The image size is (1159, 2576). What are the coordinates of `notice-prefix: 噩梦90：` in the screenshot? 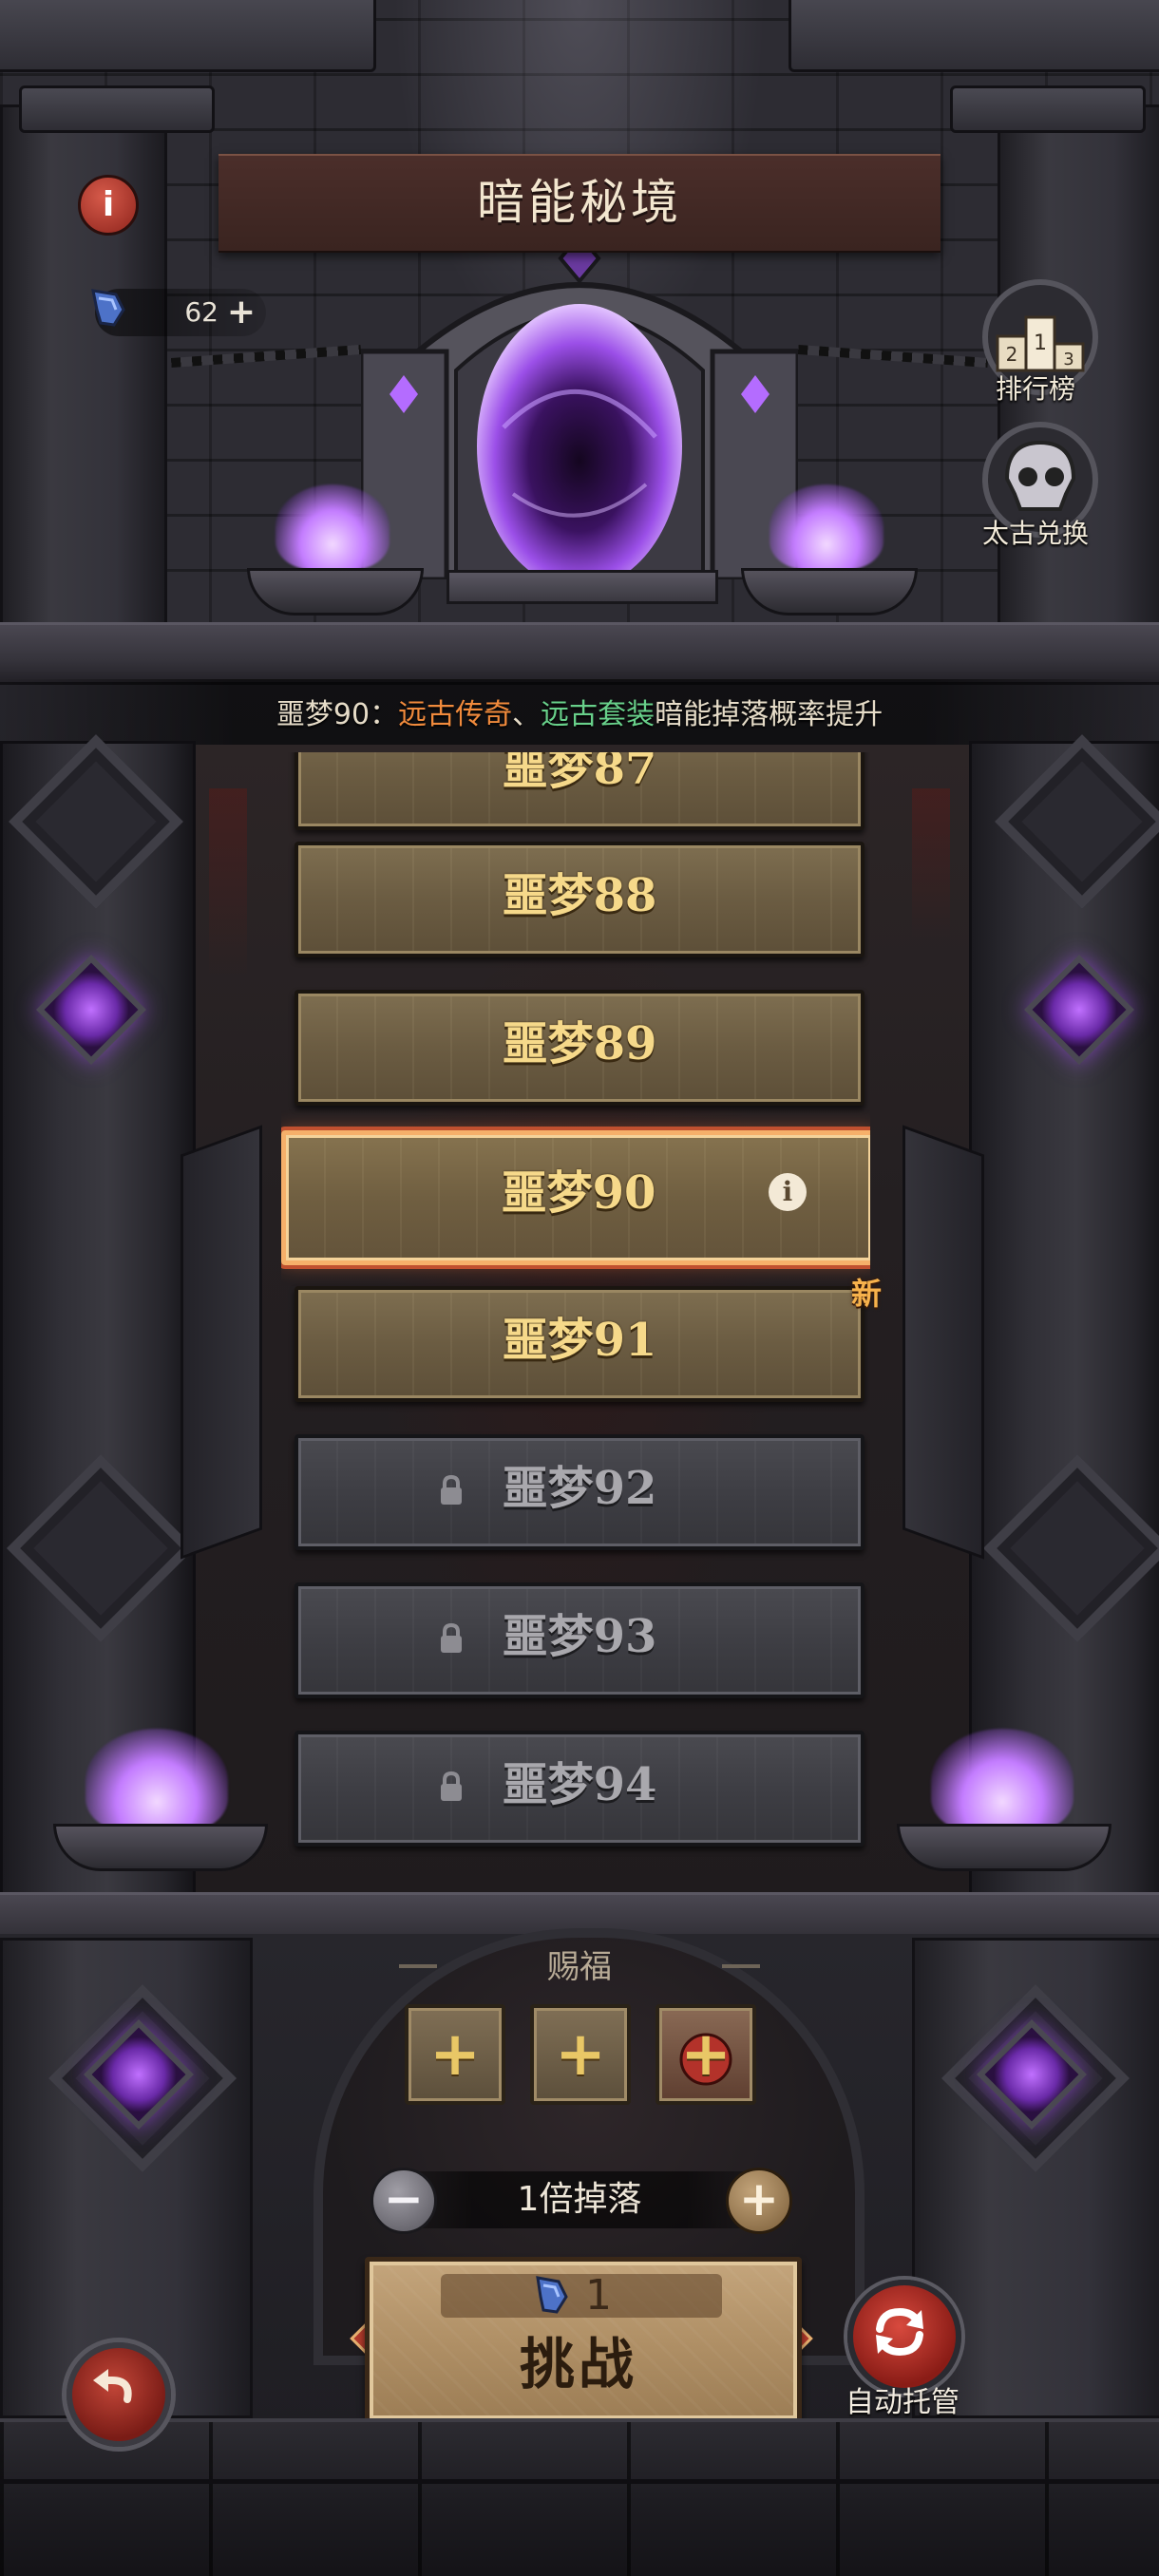 It's located at (337, 714).